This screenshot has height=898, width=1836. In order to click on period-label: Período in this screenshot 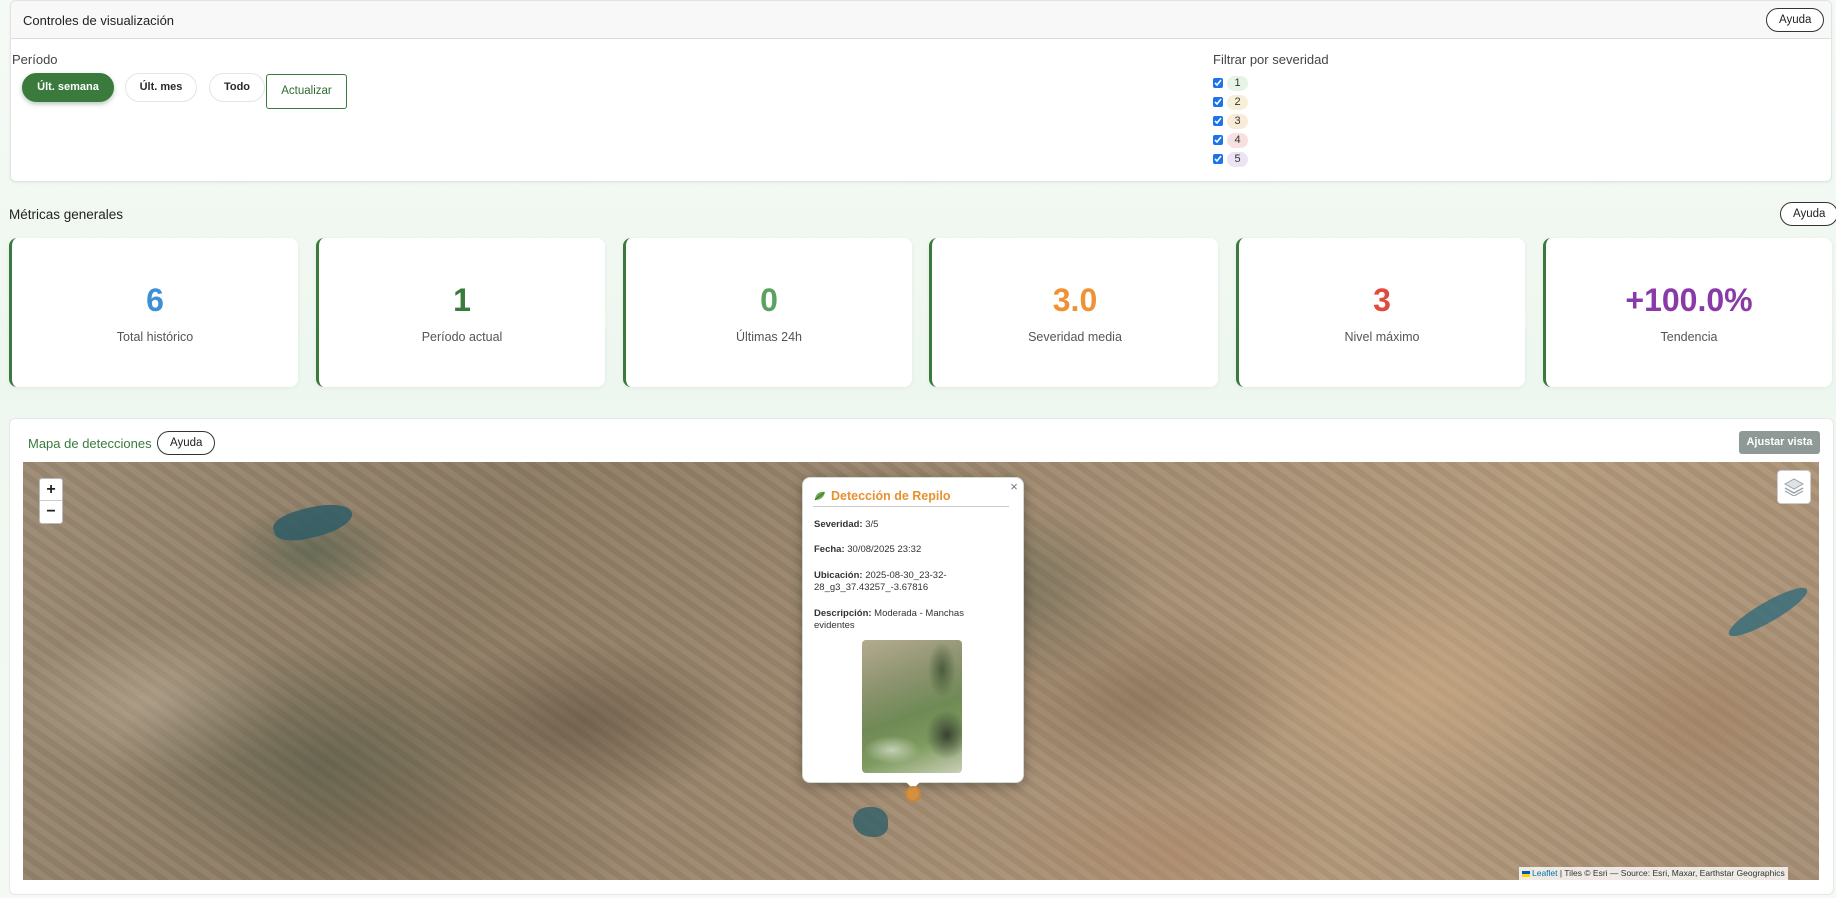, I will do `click(35, 59)`.